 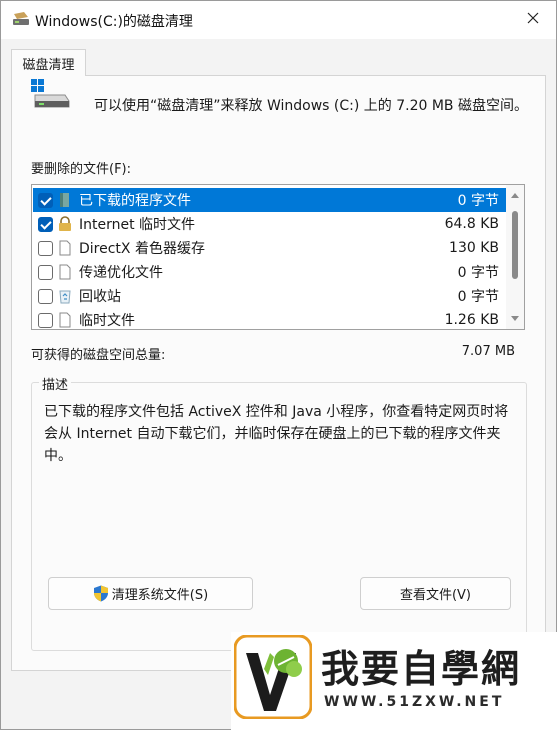 I want to click on item-size: 1.26 KB, so click(x=471, y=320).